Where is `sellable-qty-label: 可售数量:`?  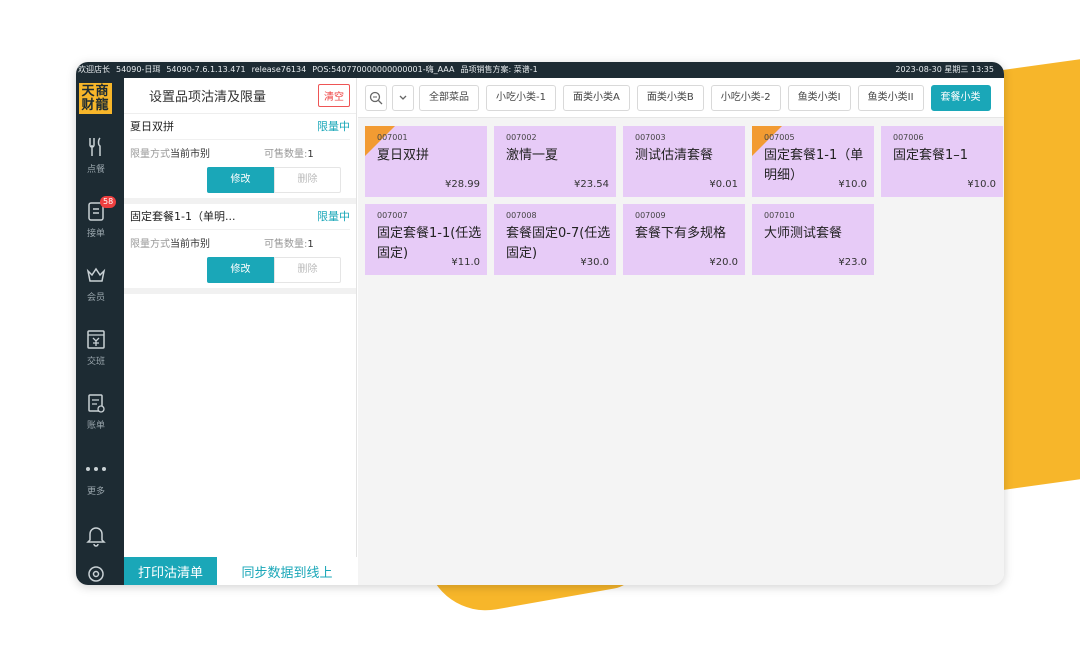
sellable-qty-label: 可售数量: is located at coordinates (286, 154).